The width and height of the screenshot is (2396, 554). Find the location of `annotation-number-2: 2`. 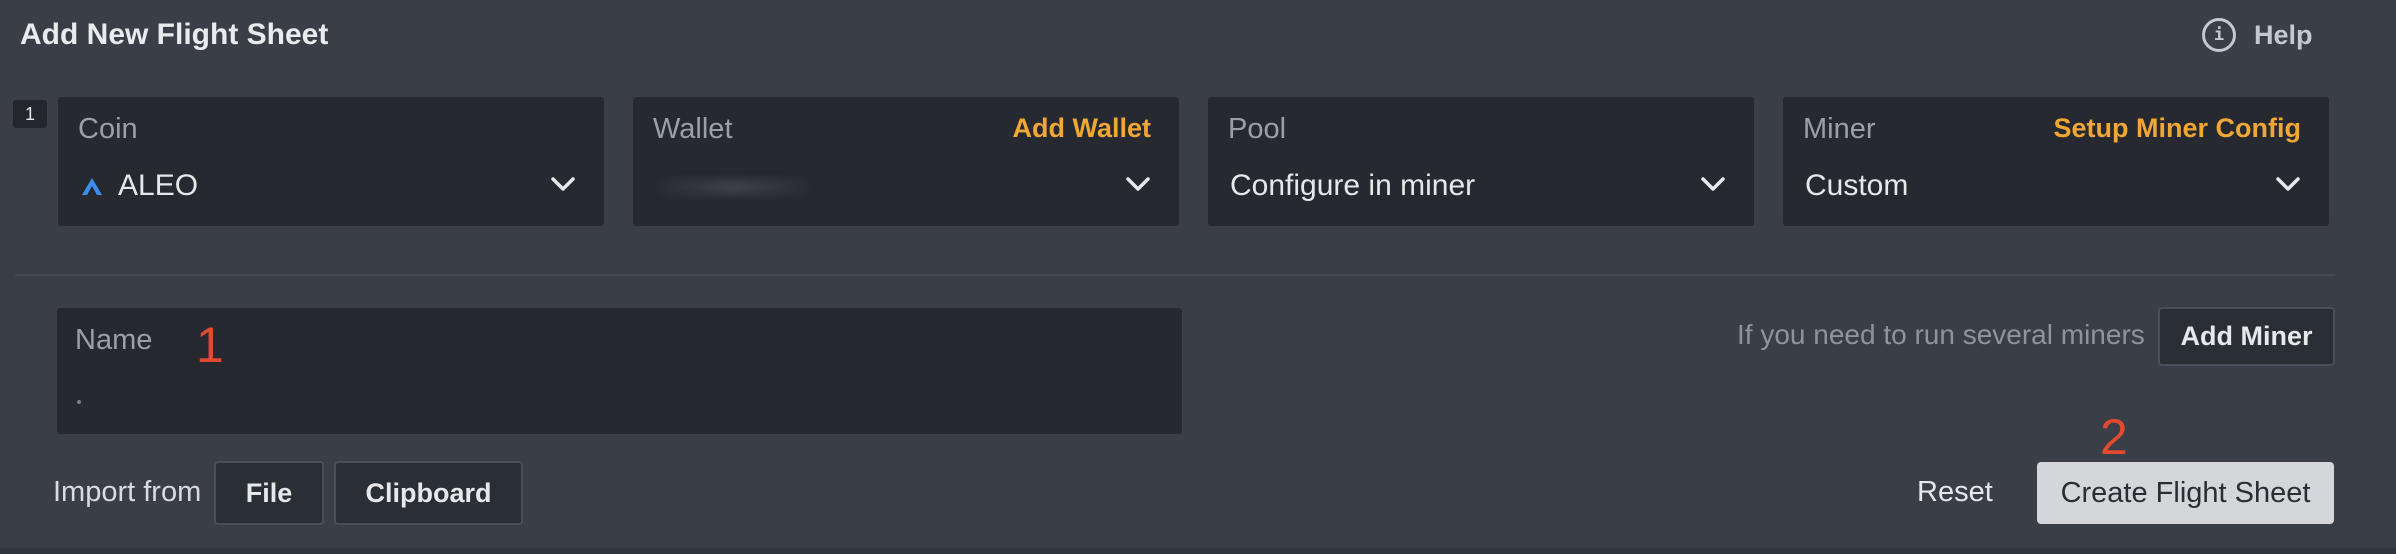

annotation-number-2: 2 is located at coordinates (2114, 437).